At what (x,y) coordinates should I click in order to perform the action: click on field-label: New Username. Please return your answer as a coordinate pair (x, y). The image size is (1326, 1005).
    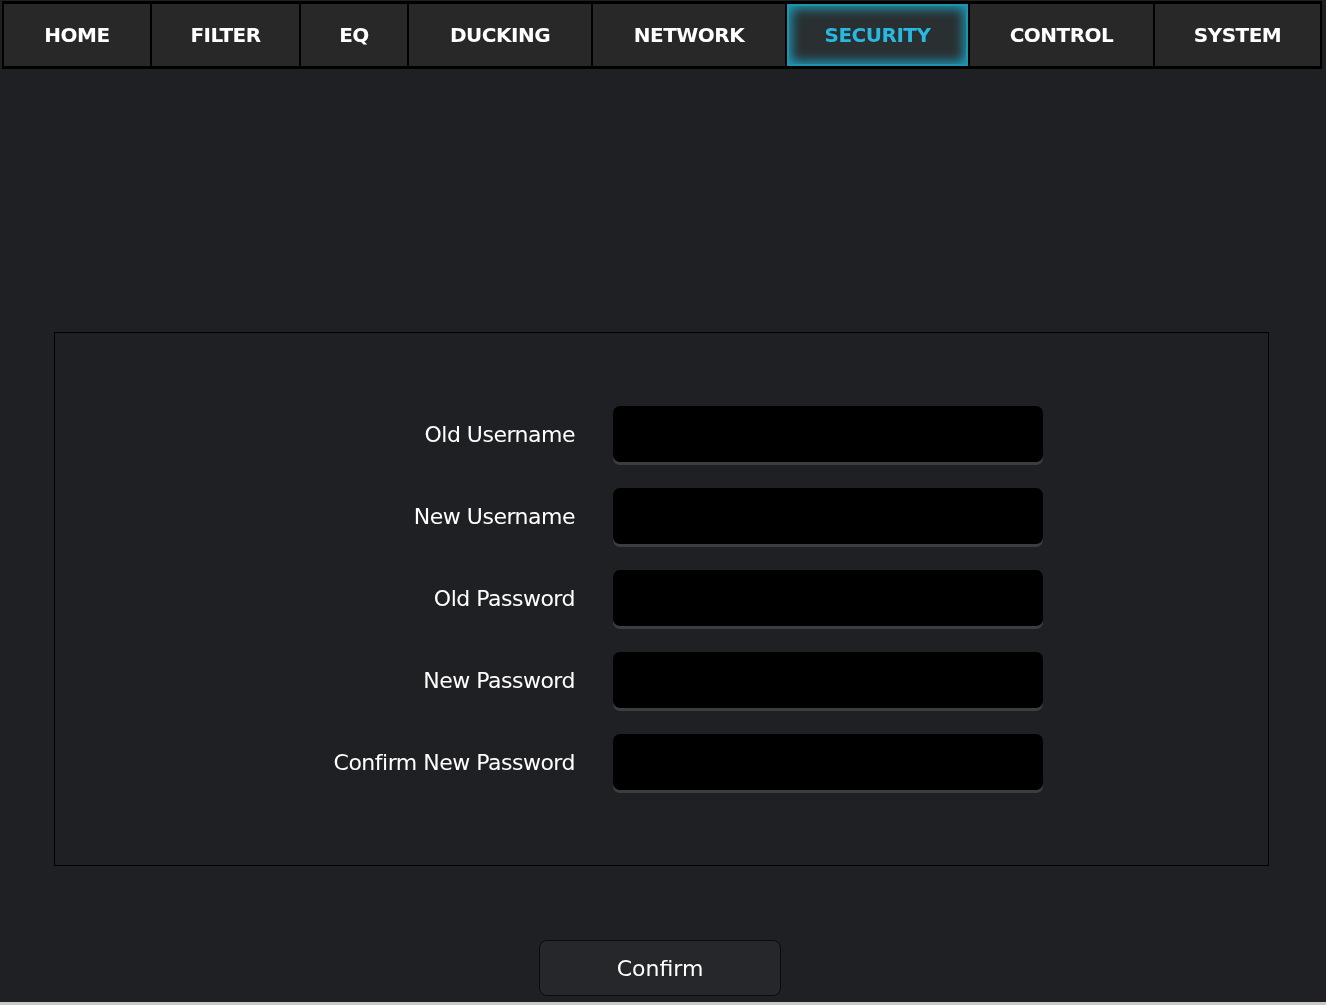
    Looking at the image, I should click on (494, 516).